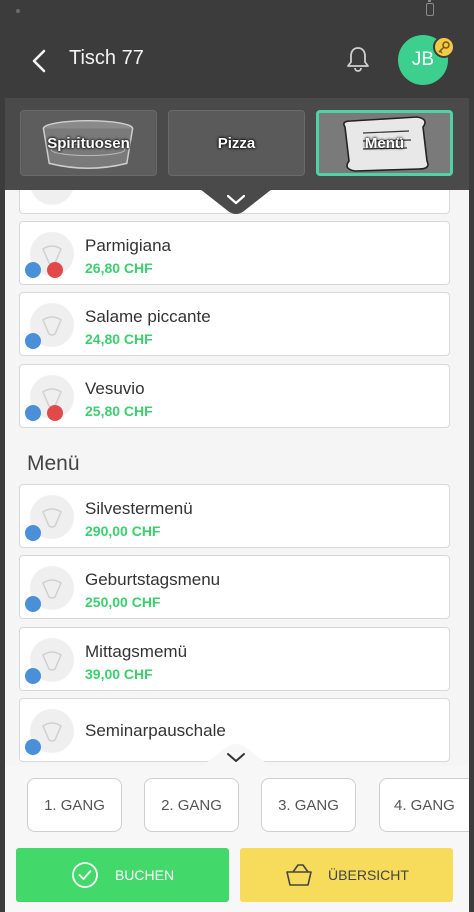  What do you see at coordinates (234, 587) in the screenshot?
I see `list-item: Geburtstagsmenu 250,00 CHF` at bounding box center [234, 587].